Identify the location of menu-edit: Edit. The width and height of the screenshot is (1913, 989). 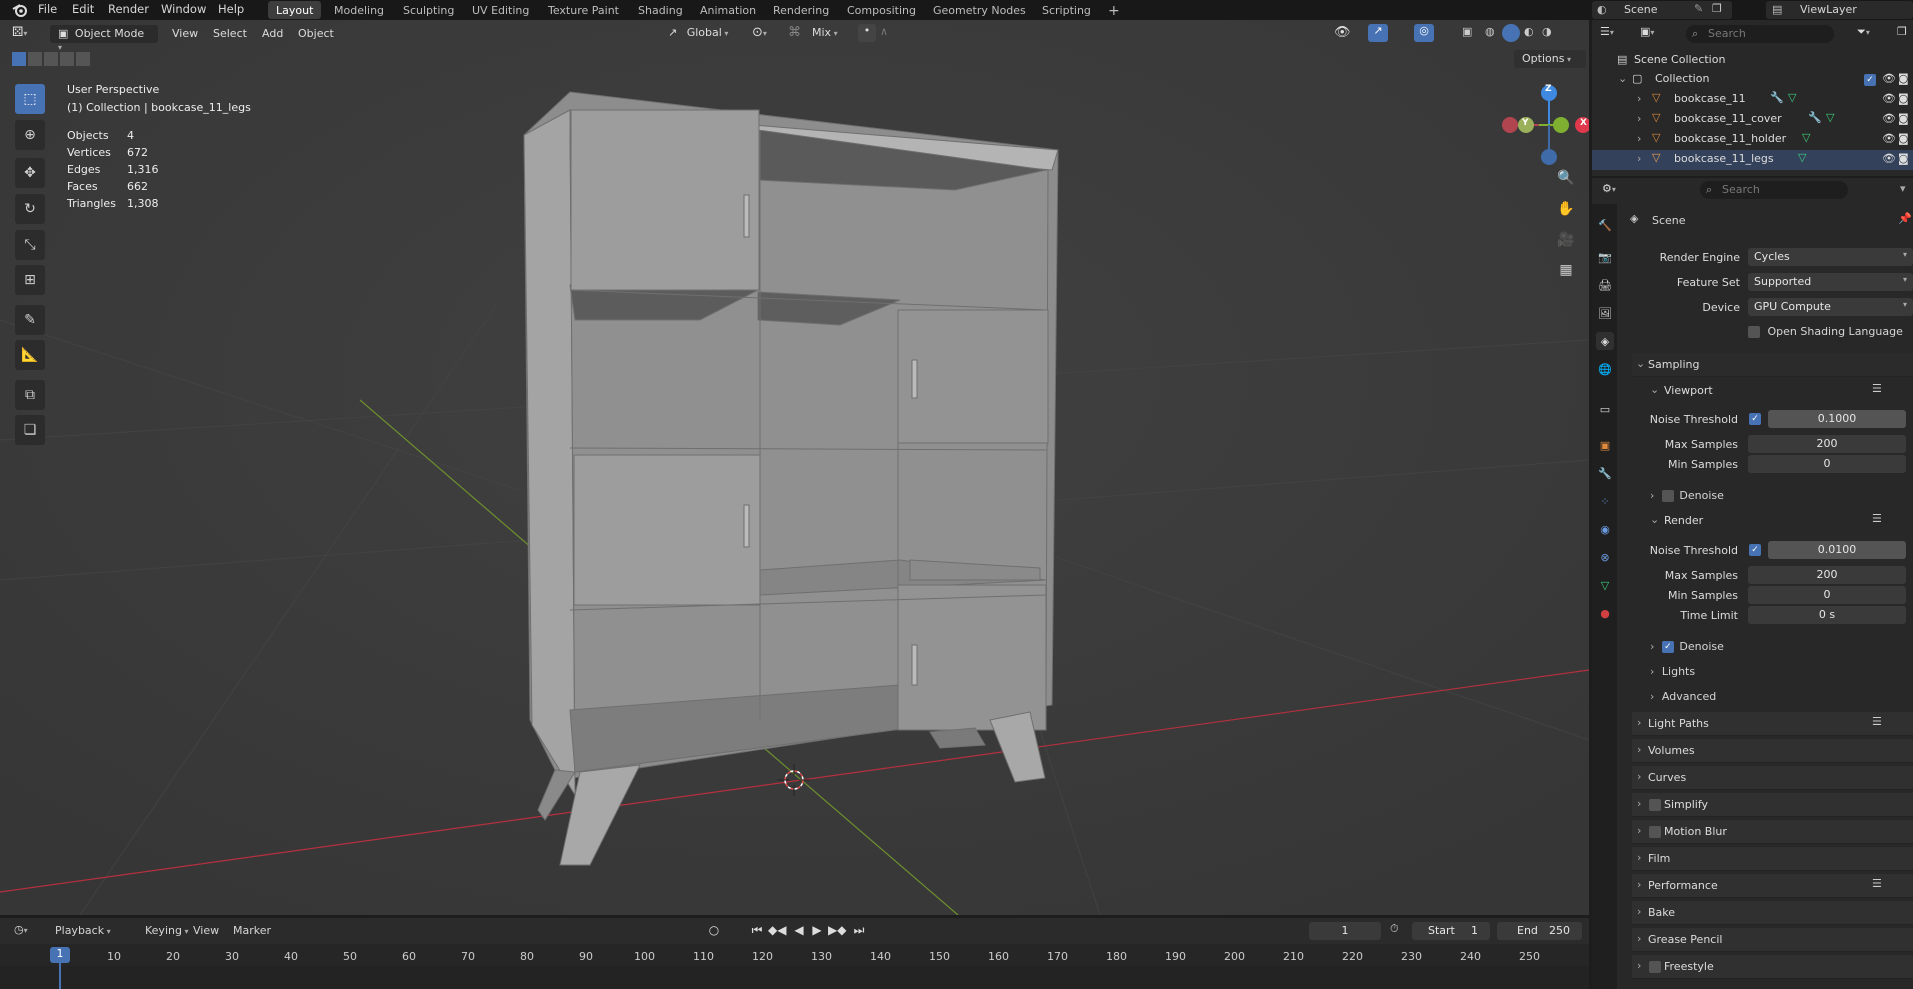
(83, 9).